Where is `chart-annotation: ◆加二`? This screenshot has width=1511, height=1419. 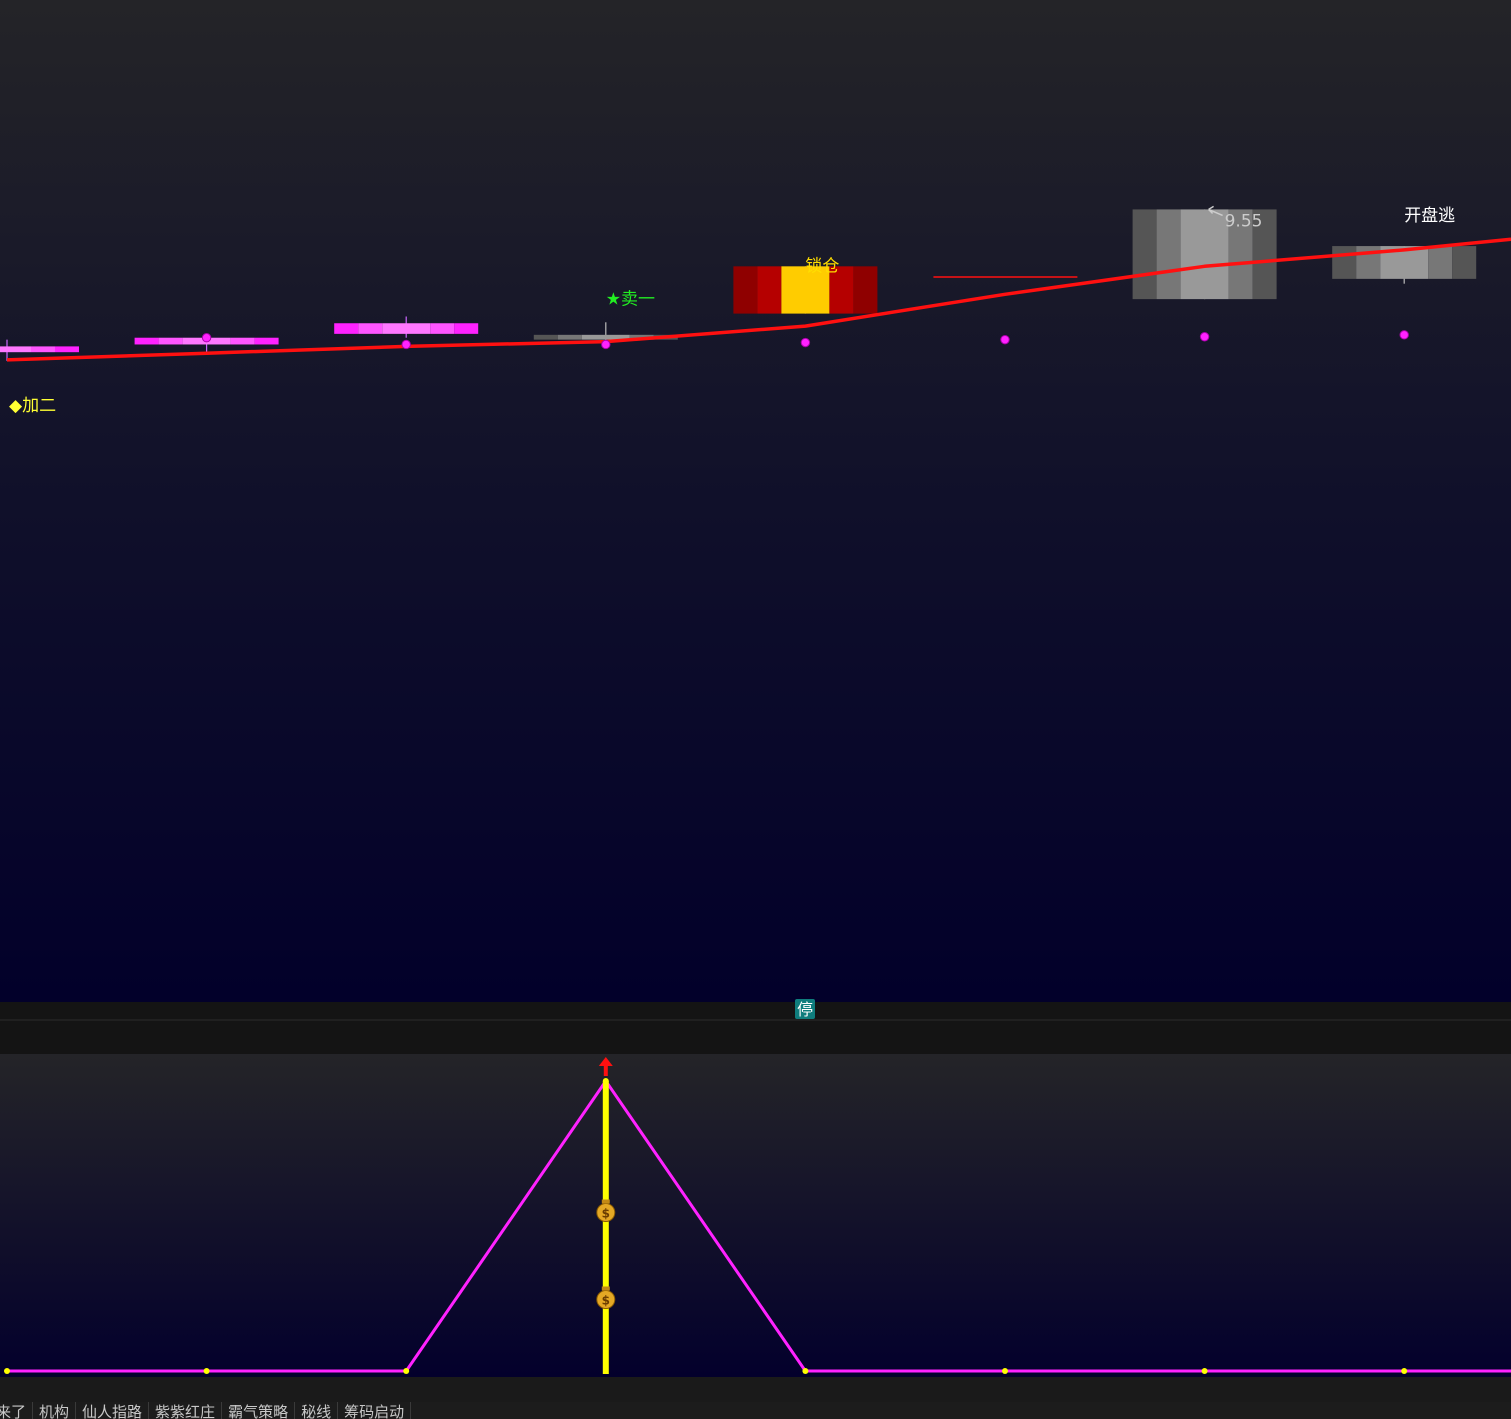 chart-annotation: ◆加二 is located at coordinates (32, 406).